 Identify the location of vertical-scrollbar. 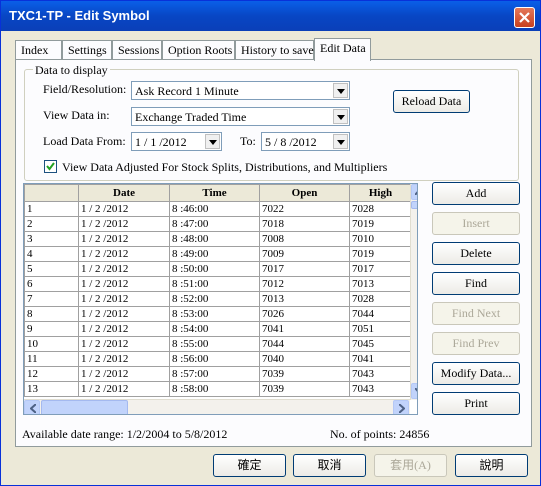
(413, 292).